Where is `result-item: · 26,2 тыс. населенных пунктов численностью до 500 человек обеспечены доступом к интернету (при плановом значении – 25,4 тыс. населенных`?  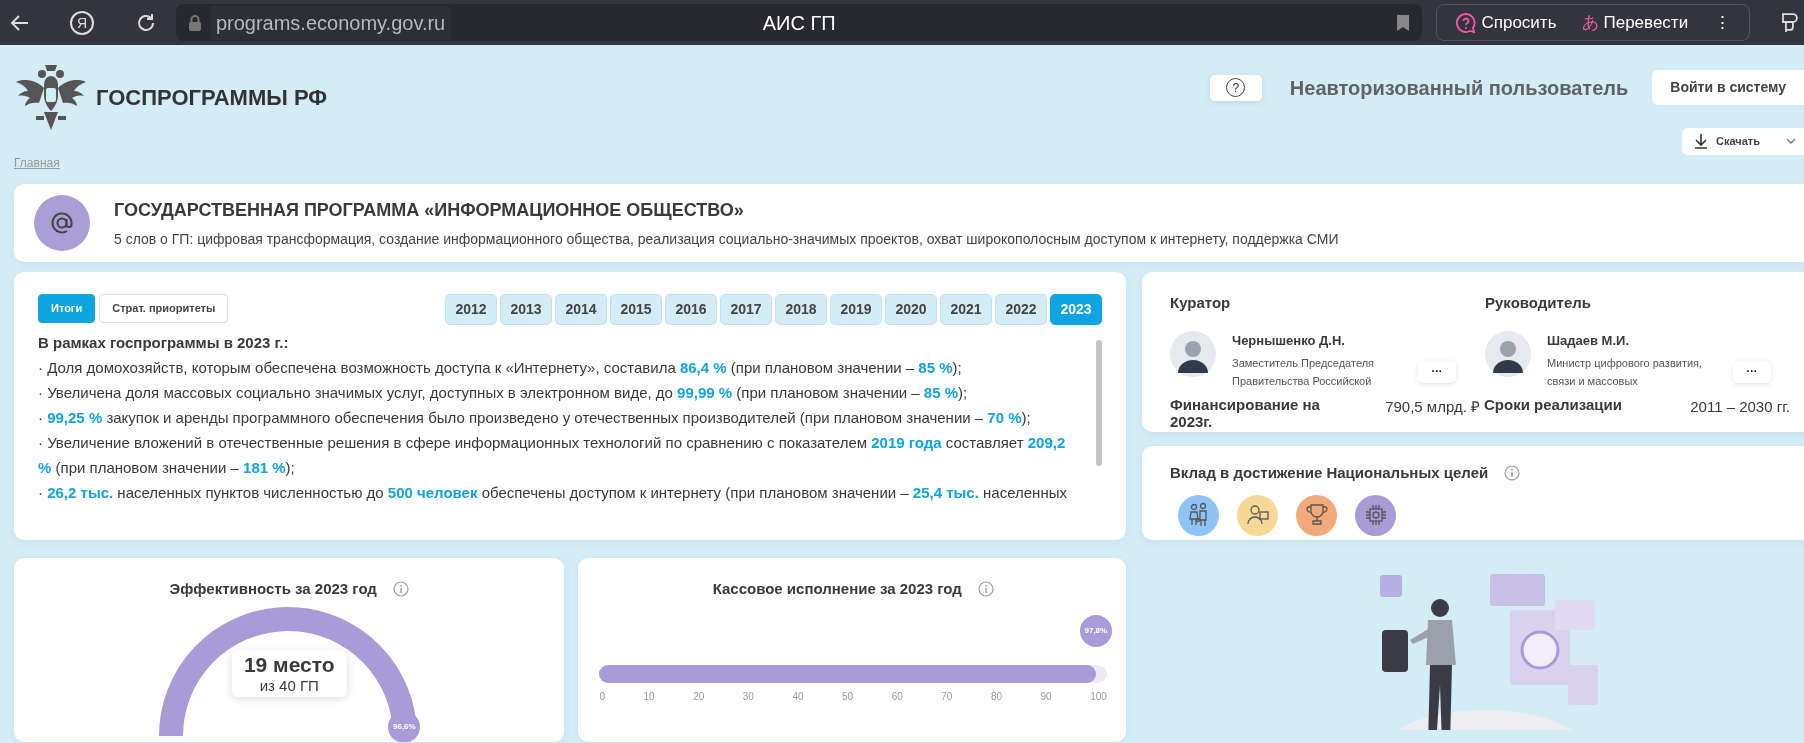 result-item: · 26,2 тыс. населенных пунктов численностью до 500 человек обеспечены доступом к интернету (при плановом значении – 25,4 тыс. населенных is located at coordinates (553, 493).